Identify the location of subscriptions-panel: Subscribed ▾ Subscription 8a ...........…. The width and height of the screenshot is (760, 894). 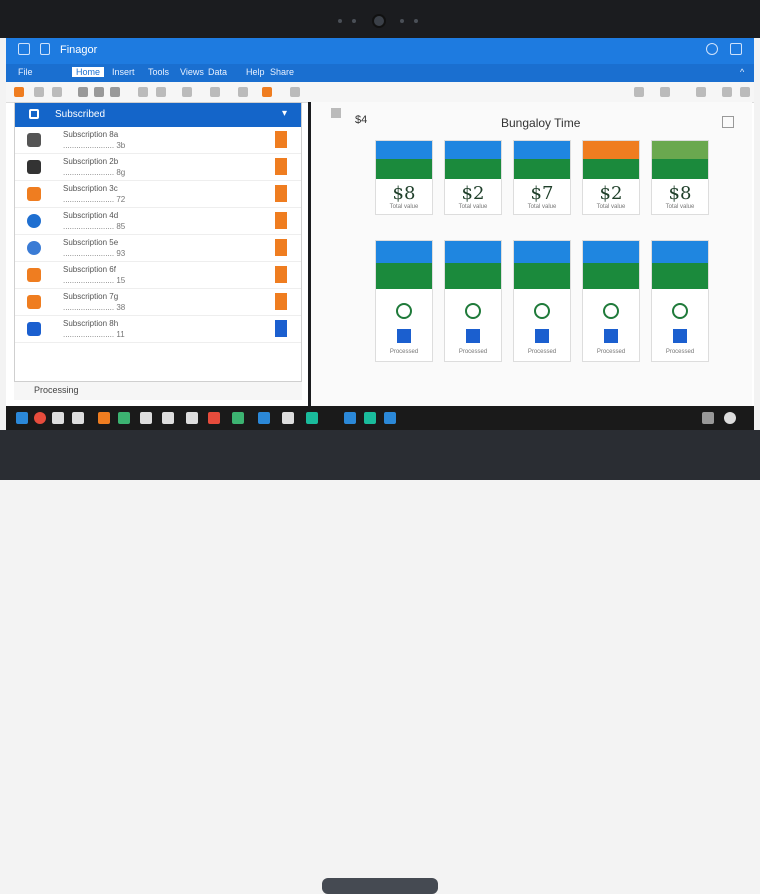
(158, 242).